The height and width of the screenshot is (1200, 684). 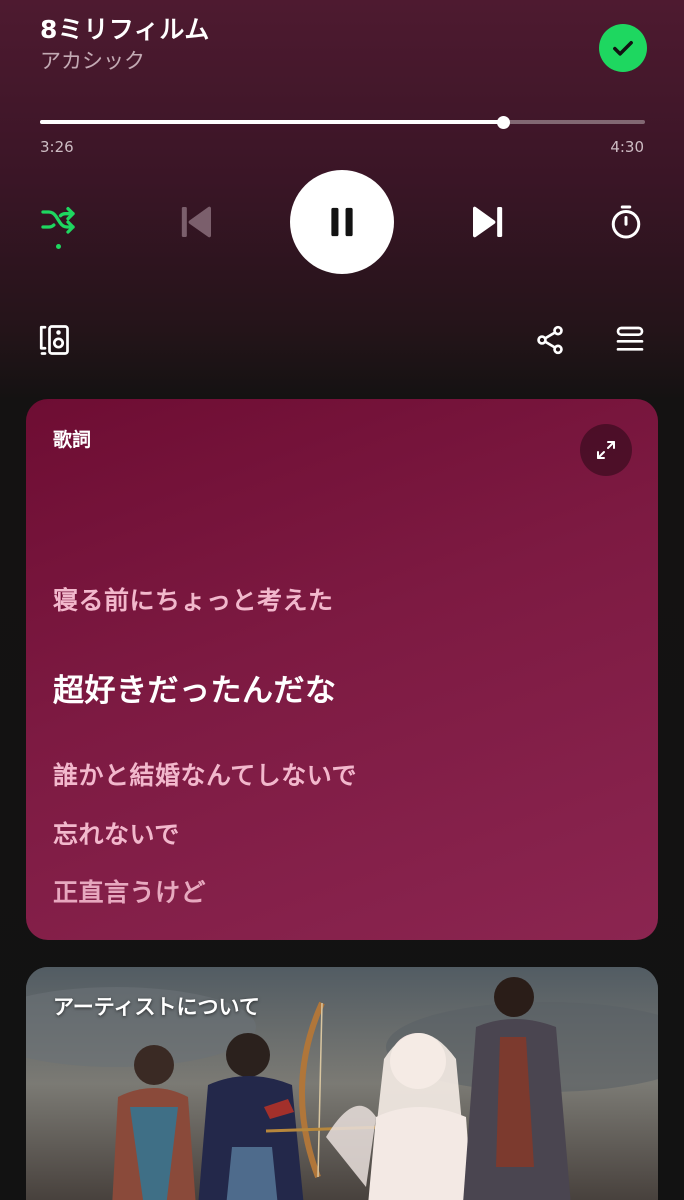 I want to click on elapsed-time: 3:26, so click(x=57, y=147).